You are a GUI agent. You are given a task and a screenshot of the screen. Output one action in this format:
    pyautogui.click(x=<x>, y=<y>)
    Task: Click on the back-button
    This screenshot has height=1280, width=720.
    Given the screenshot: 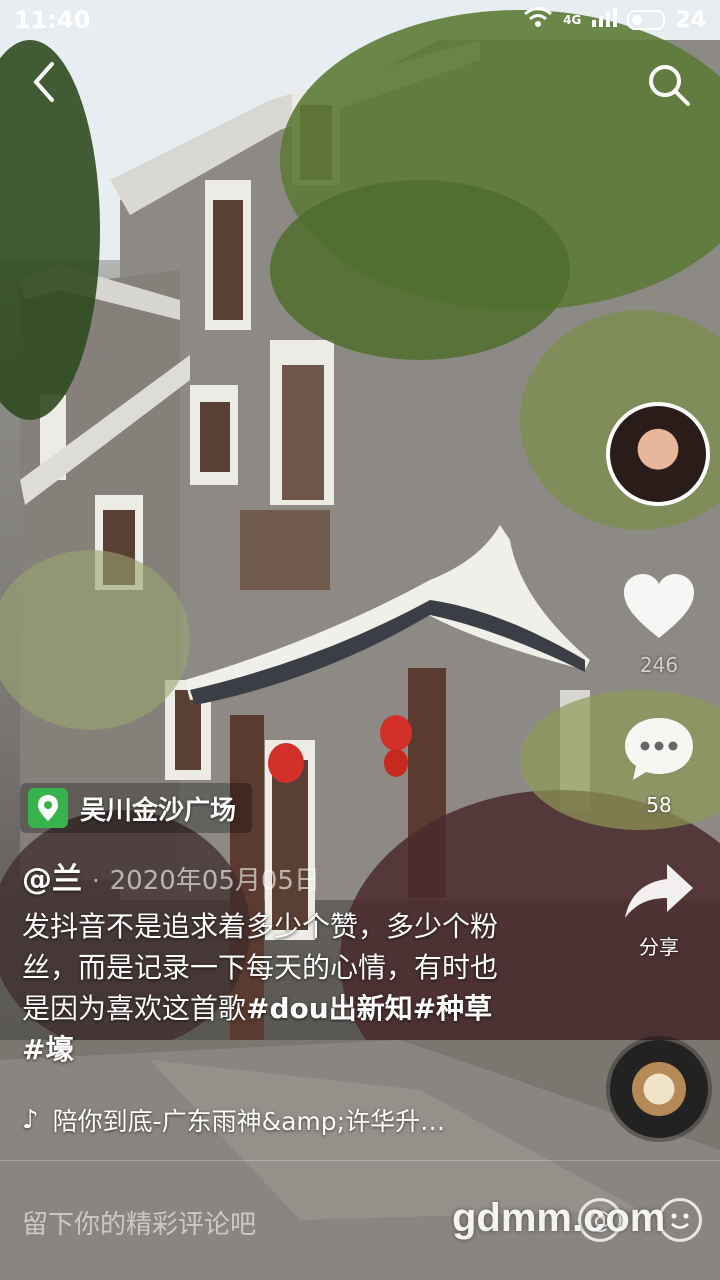 What is the action you would take?
    pyautogui.click(x=46, y=82)
    